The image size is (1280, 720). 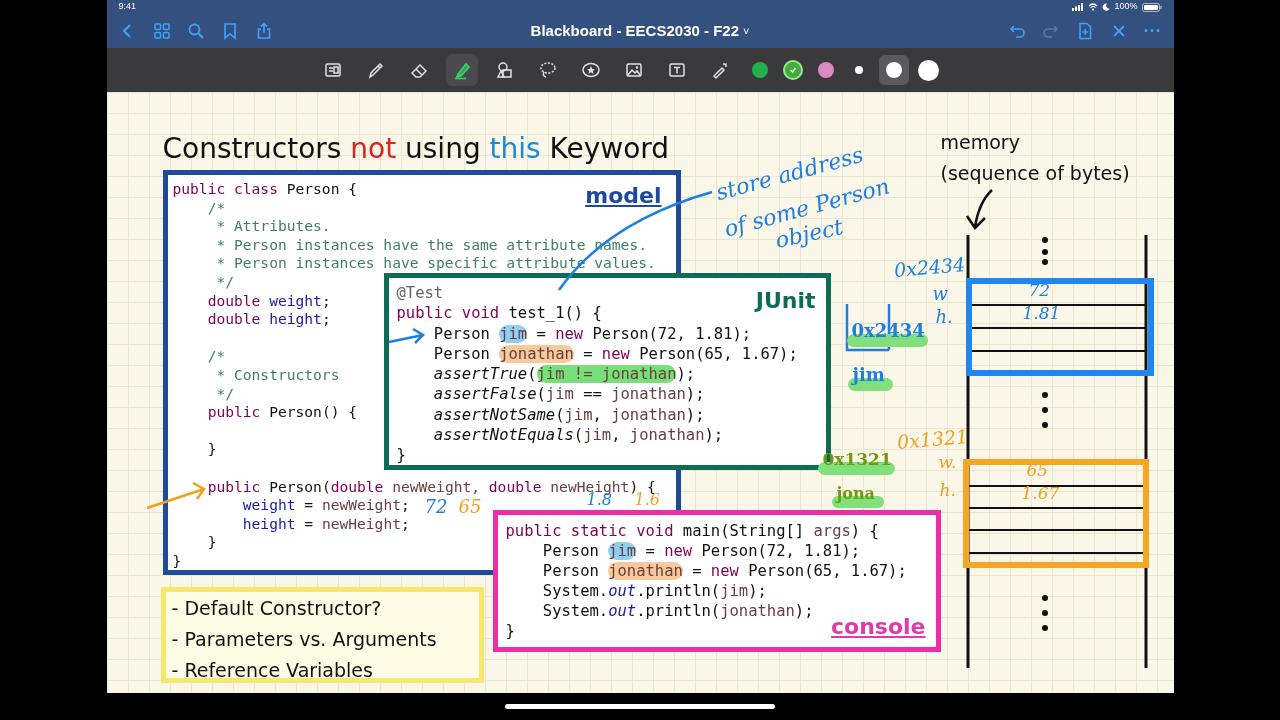 I want to click on code-line: public class Person {, so click(x=264, y=189).